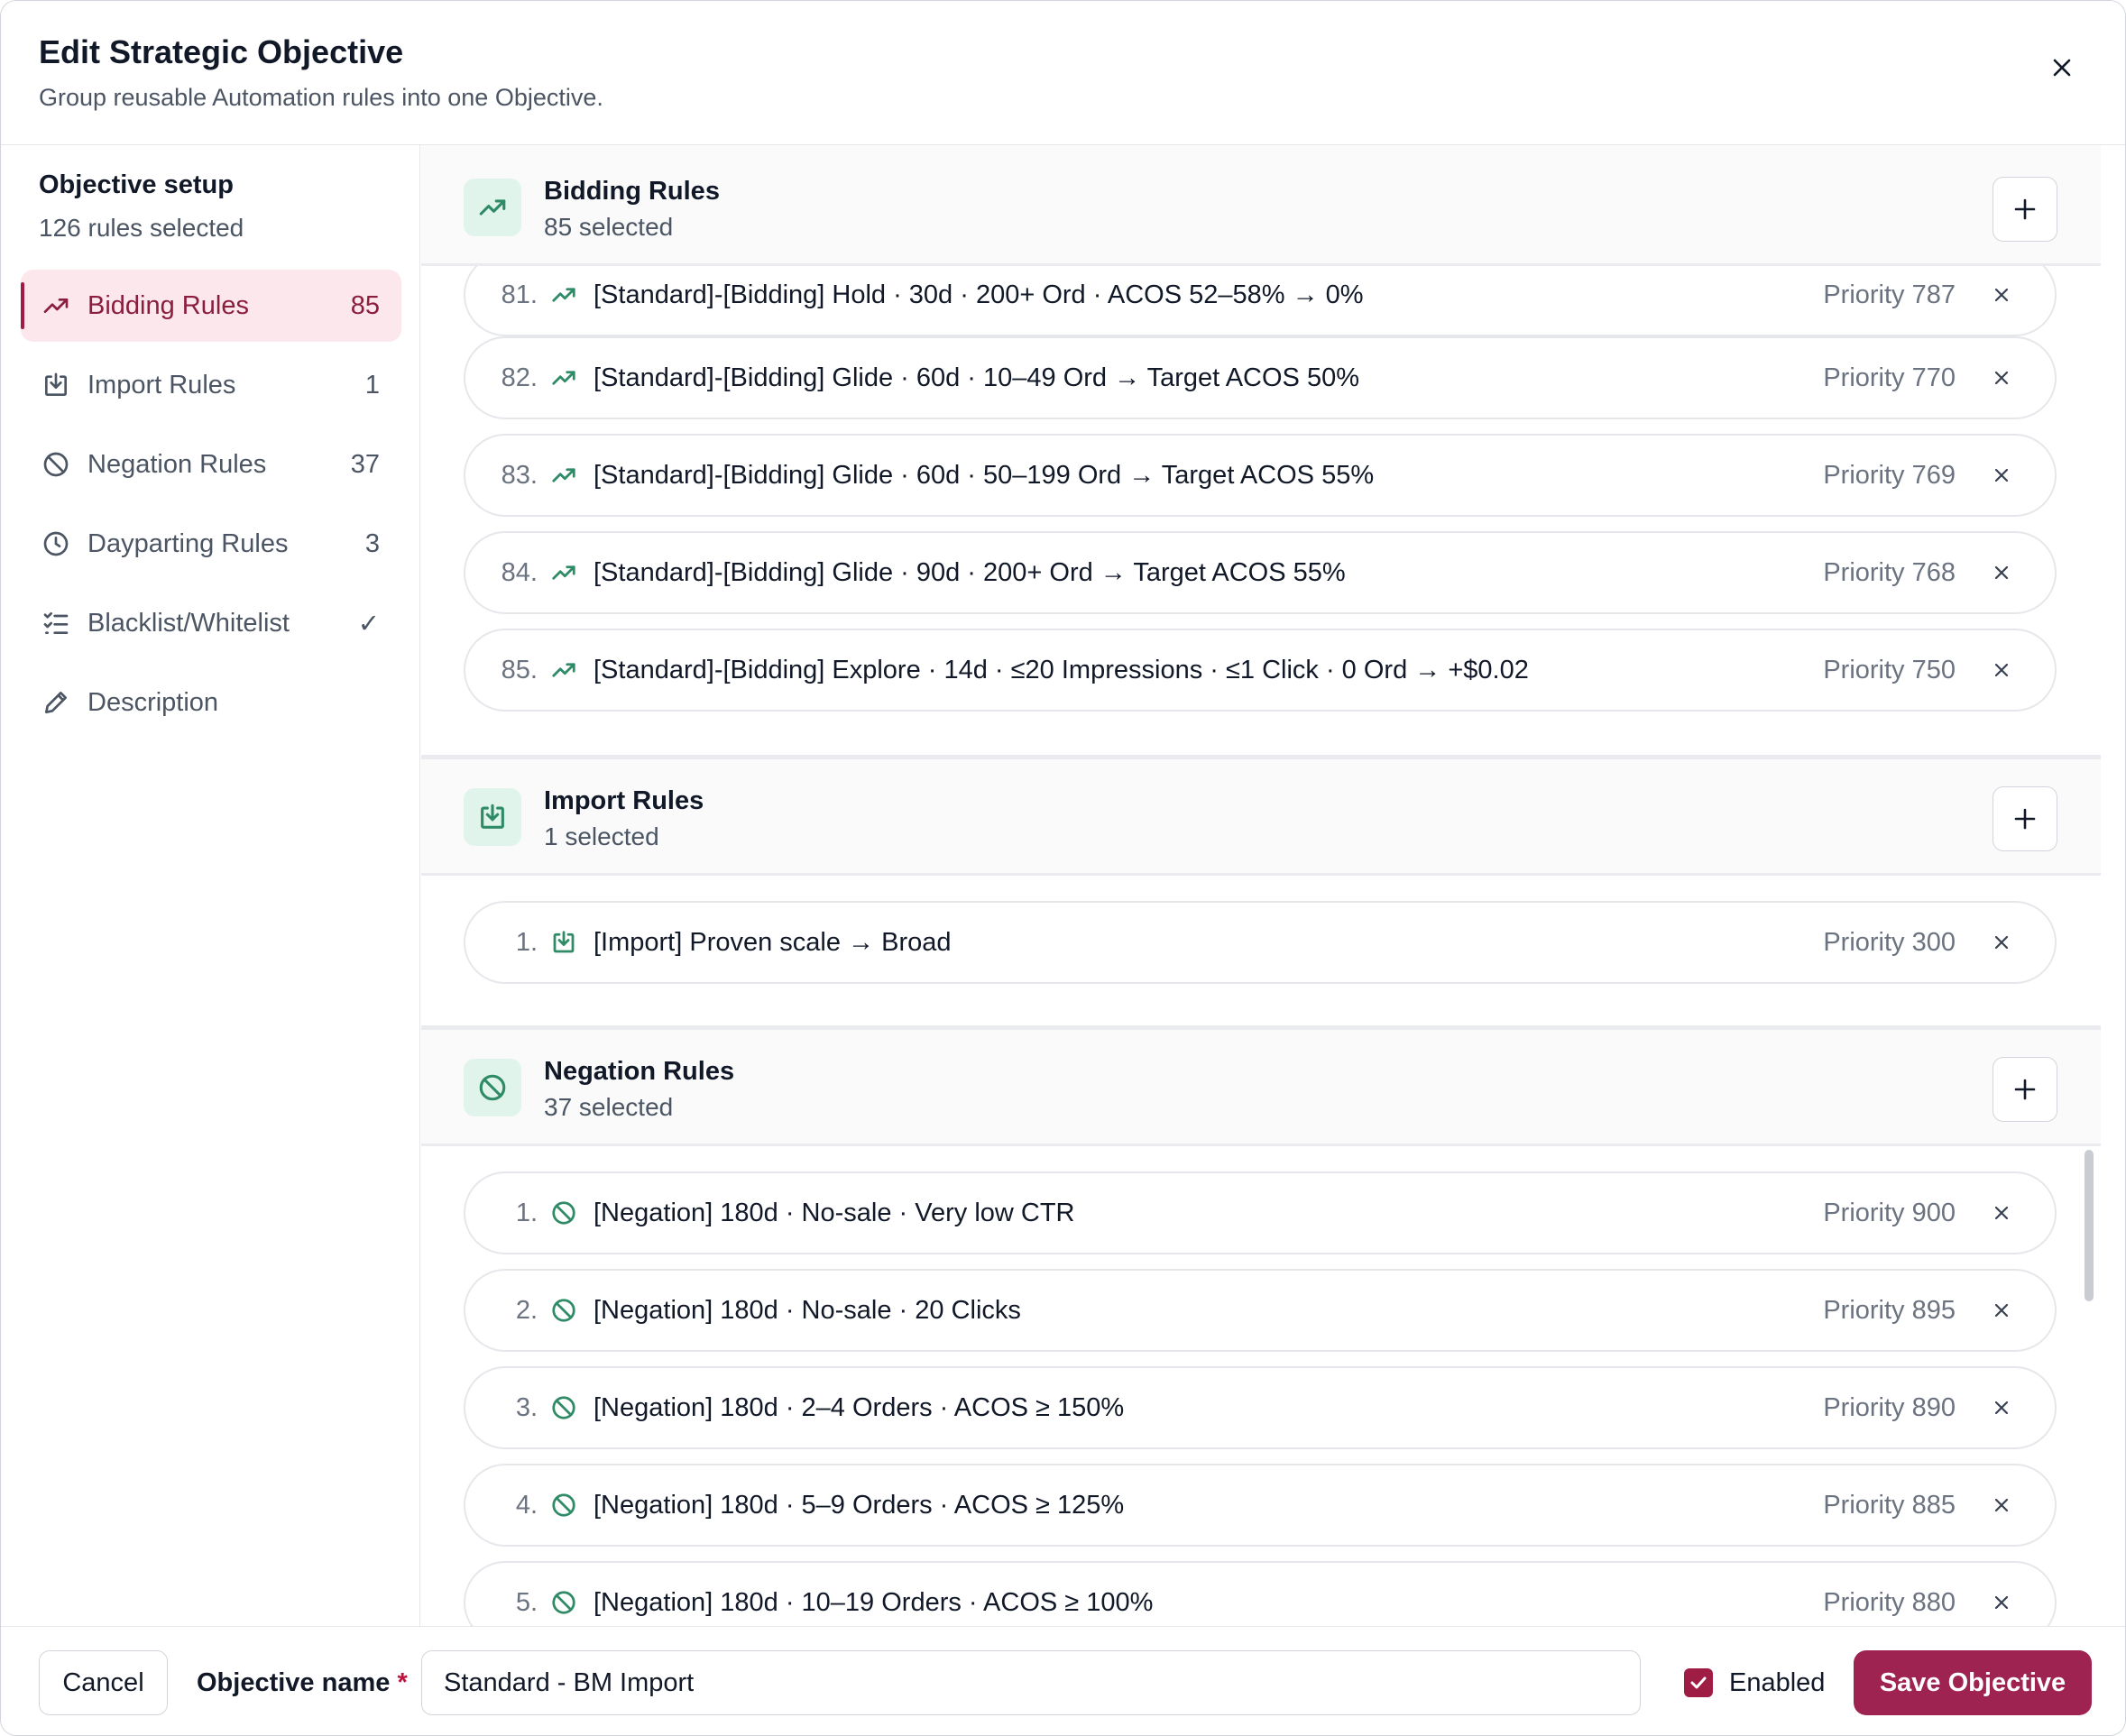 The height and width of the screenshot is (1736, 2126). What do you see at coordinates (1890, 1407) in the screenshot?
I see `rule-priority: Priority 890` at bounding box center [1890, 1407].